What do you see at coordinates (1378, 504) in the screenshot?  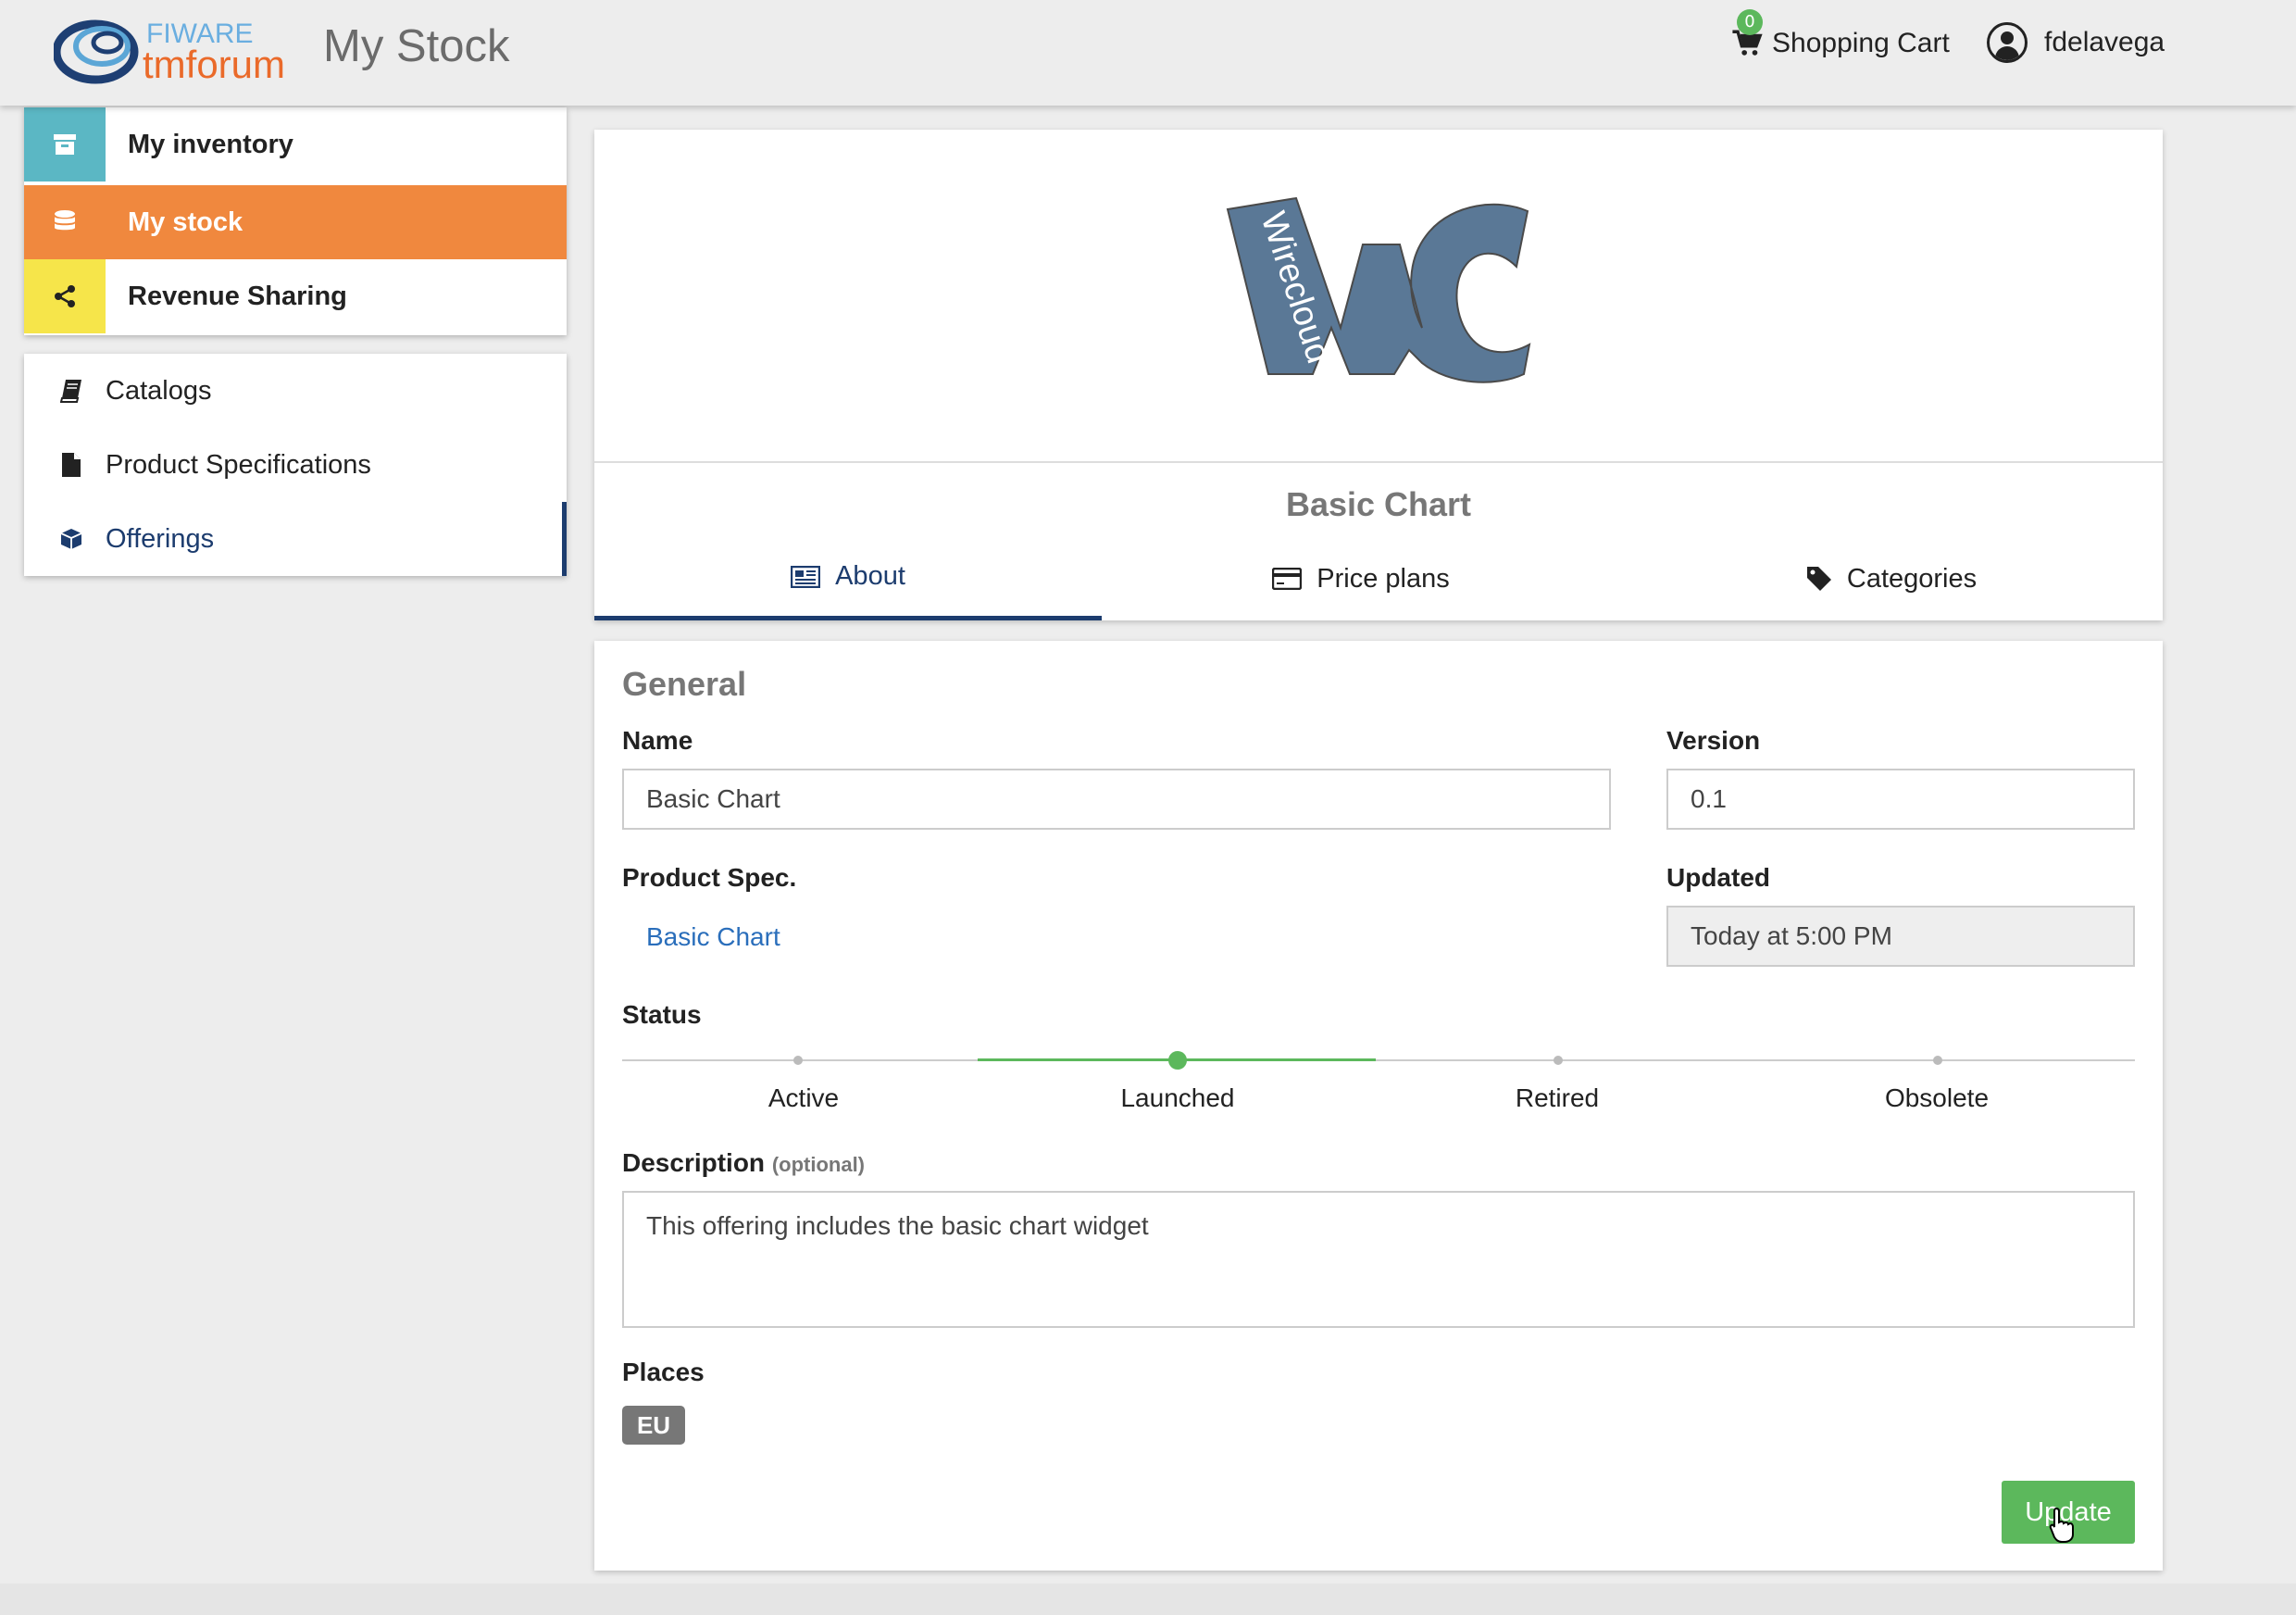 I see `product-title: Basic Chart` at bounding box center [1378, 504].